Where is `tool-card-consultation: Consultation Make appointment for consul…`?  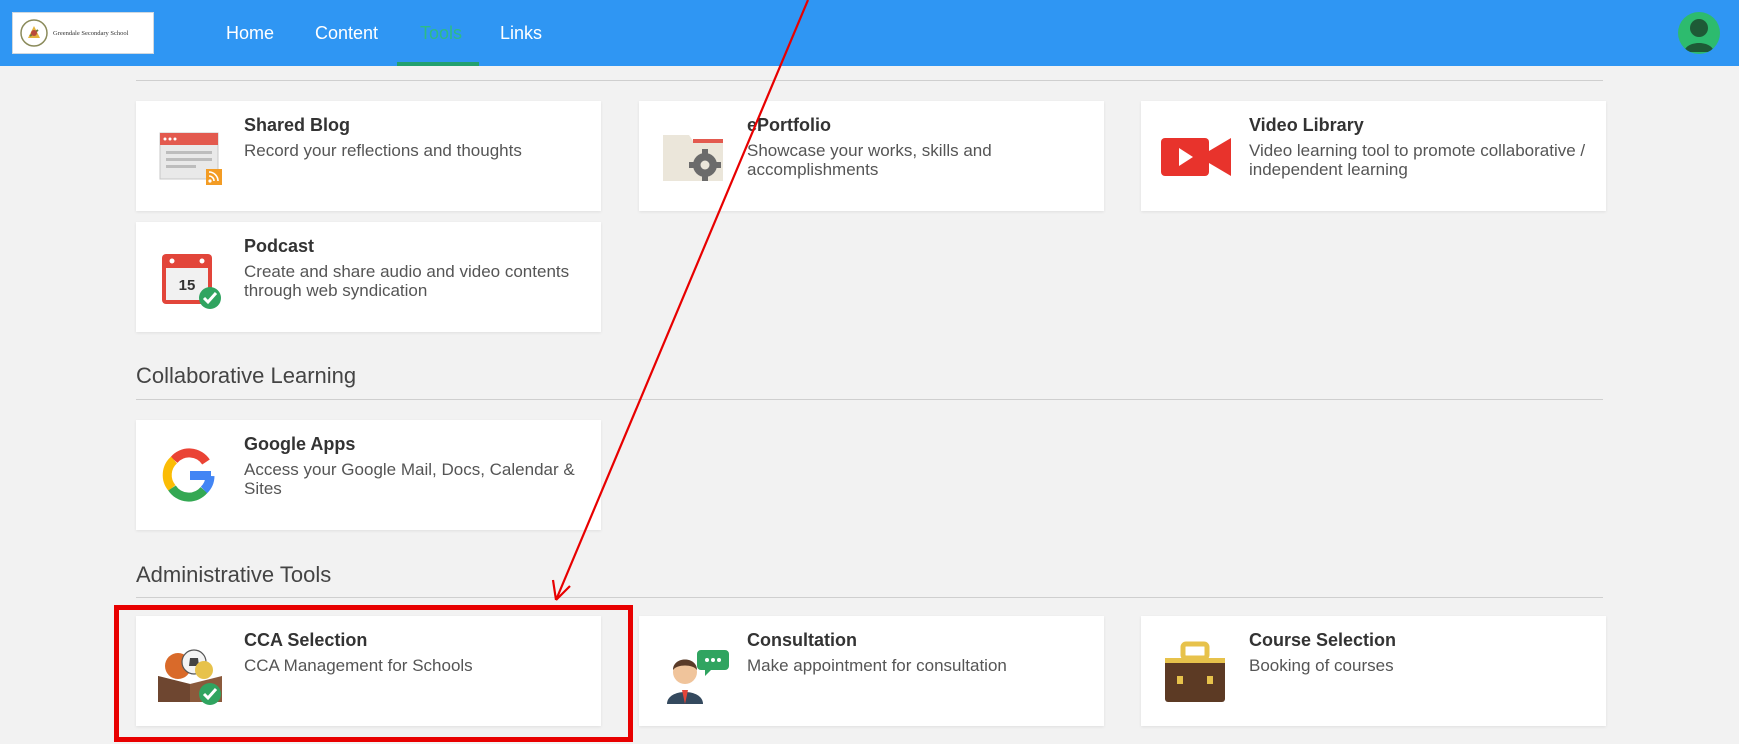 tool-card-consultation: Consultation Make appointment for consul… is located at coordinates (871, 671).